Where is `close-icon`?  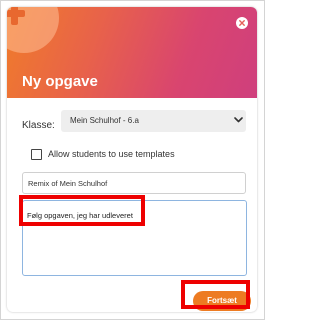
close-icon is located at coordinates (242, 23).